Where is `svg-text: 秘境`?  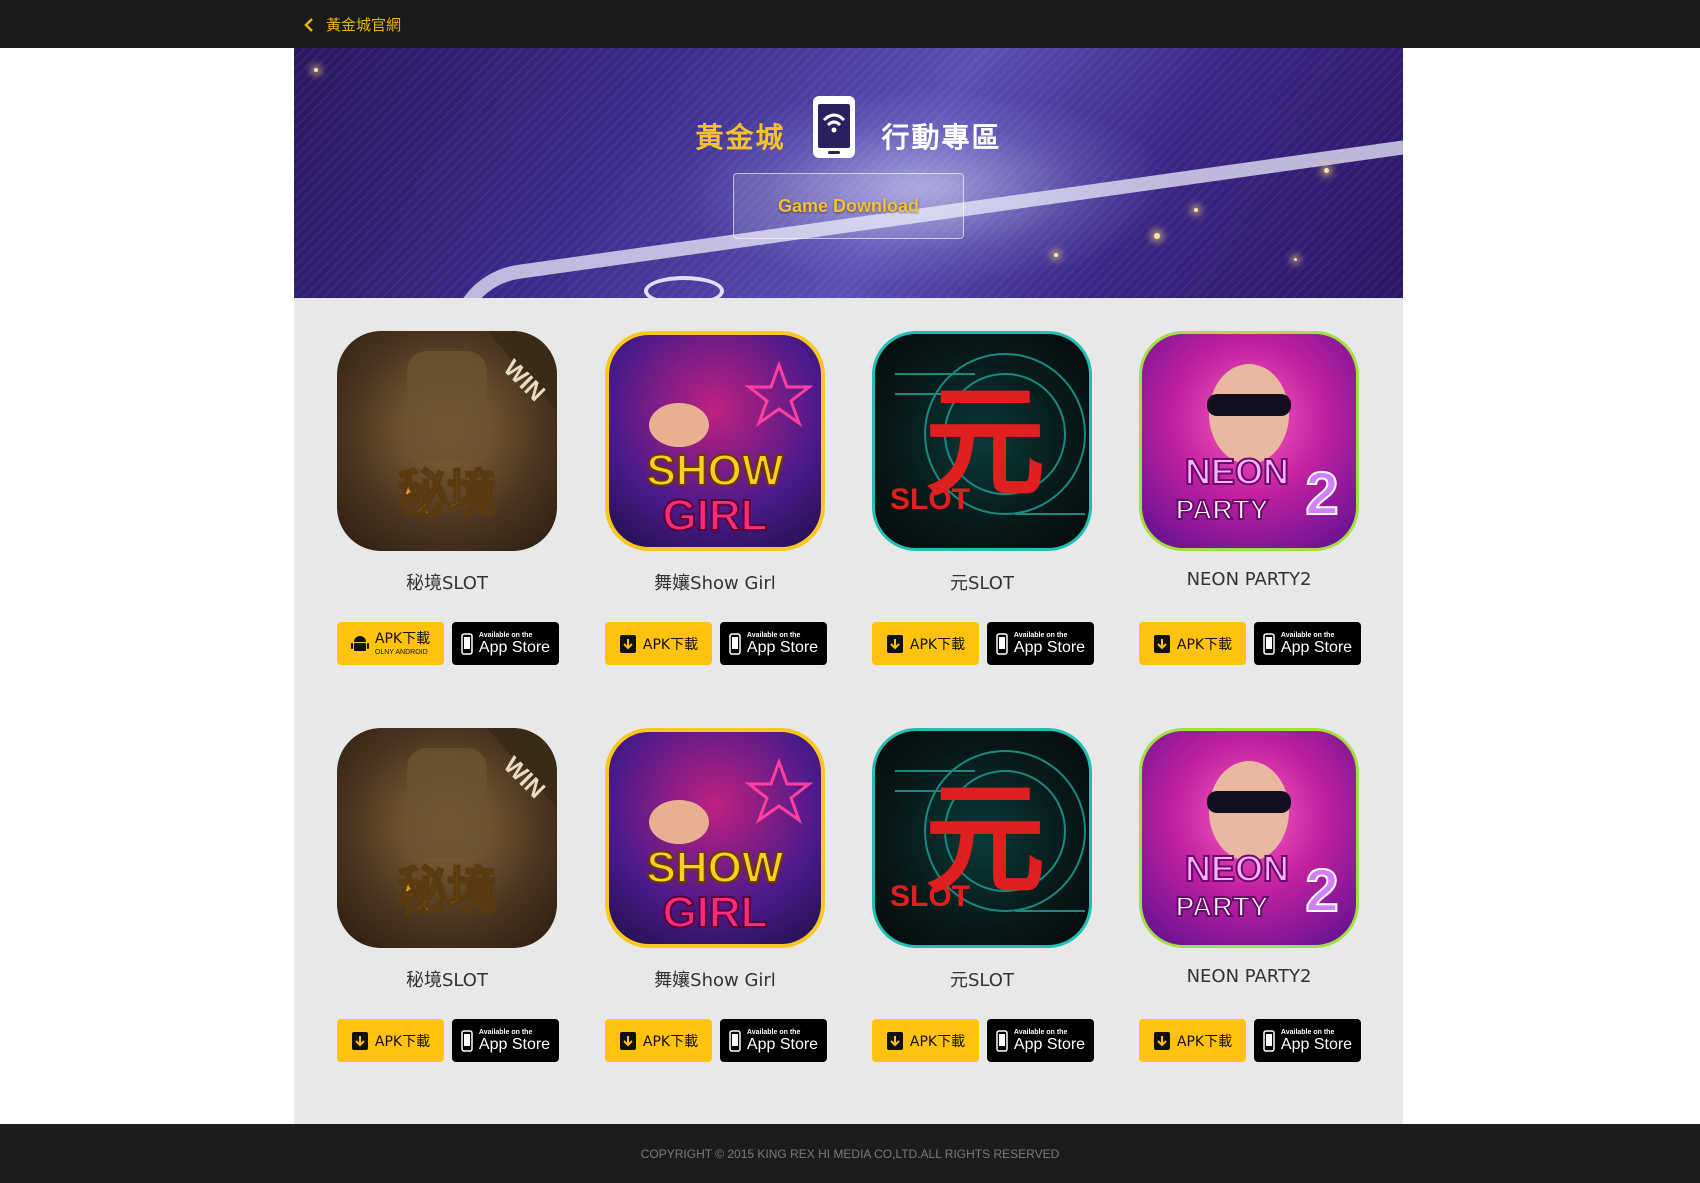
svg-text: 秘境 is located at coordinates (447, 891).